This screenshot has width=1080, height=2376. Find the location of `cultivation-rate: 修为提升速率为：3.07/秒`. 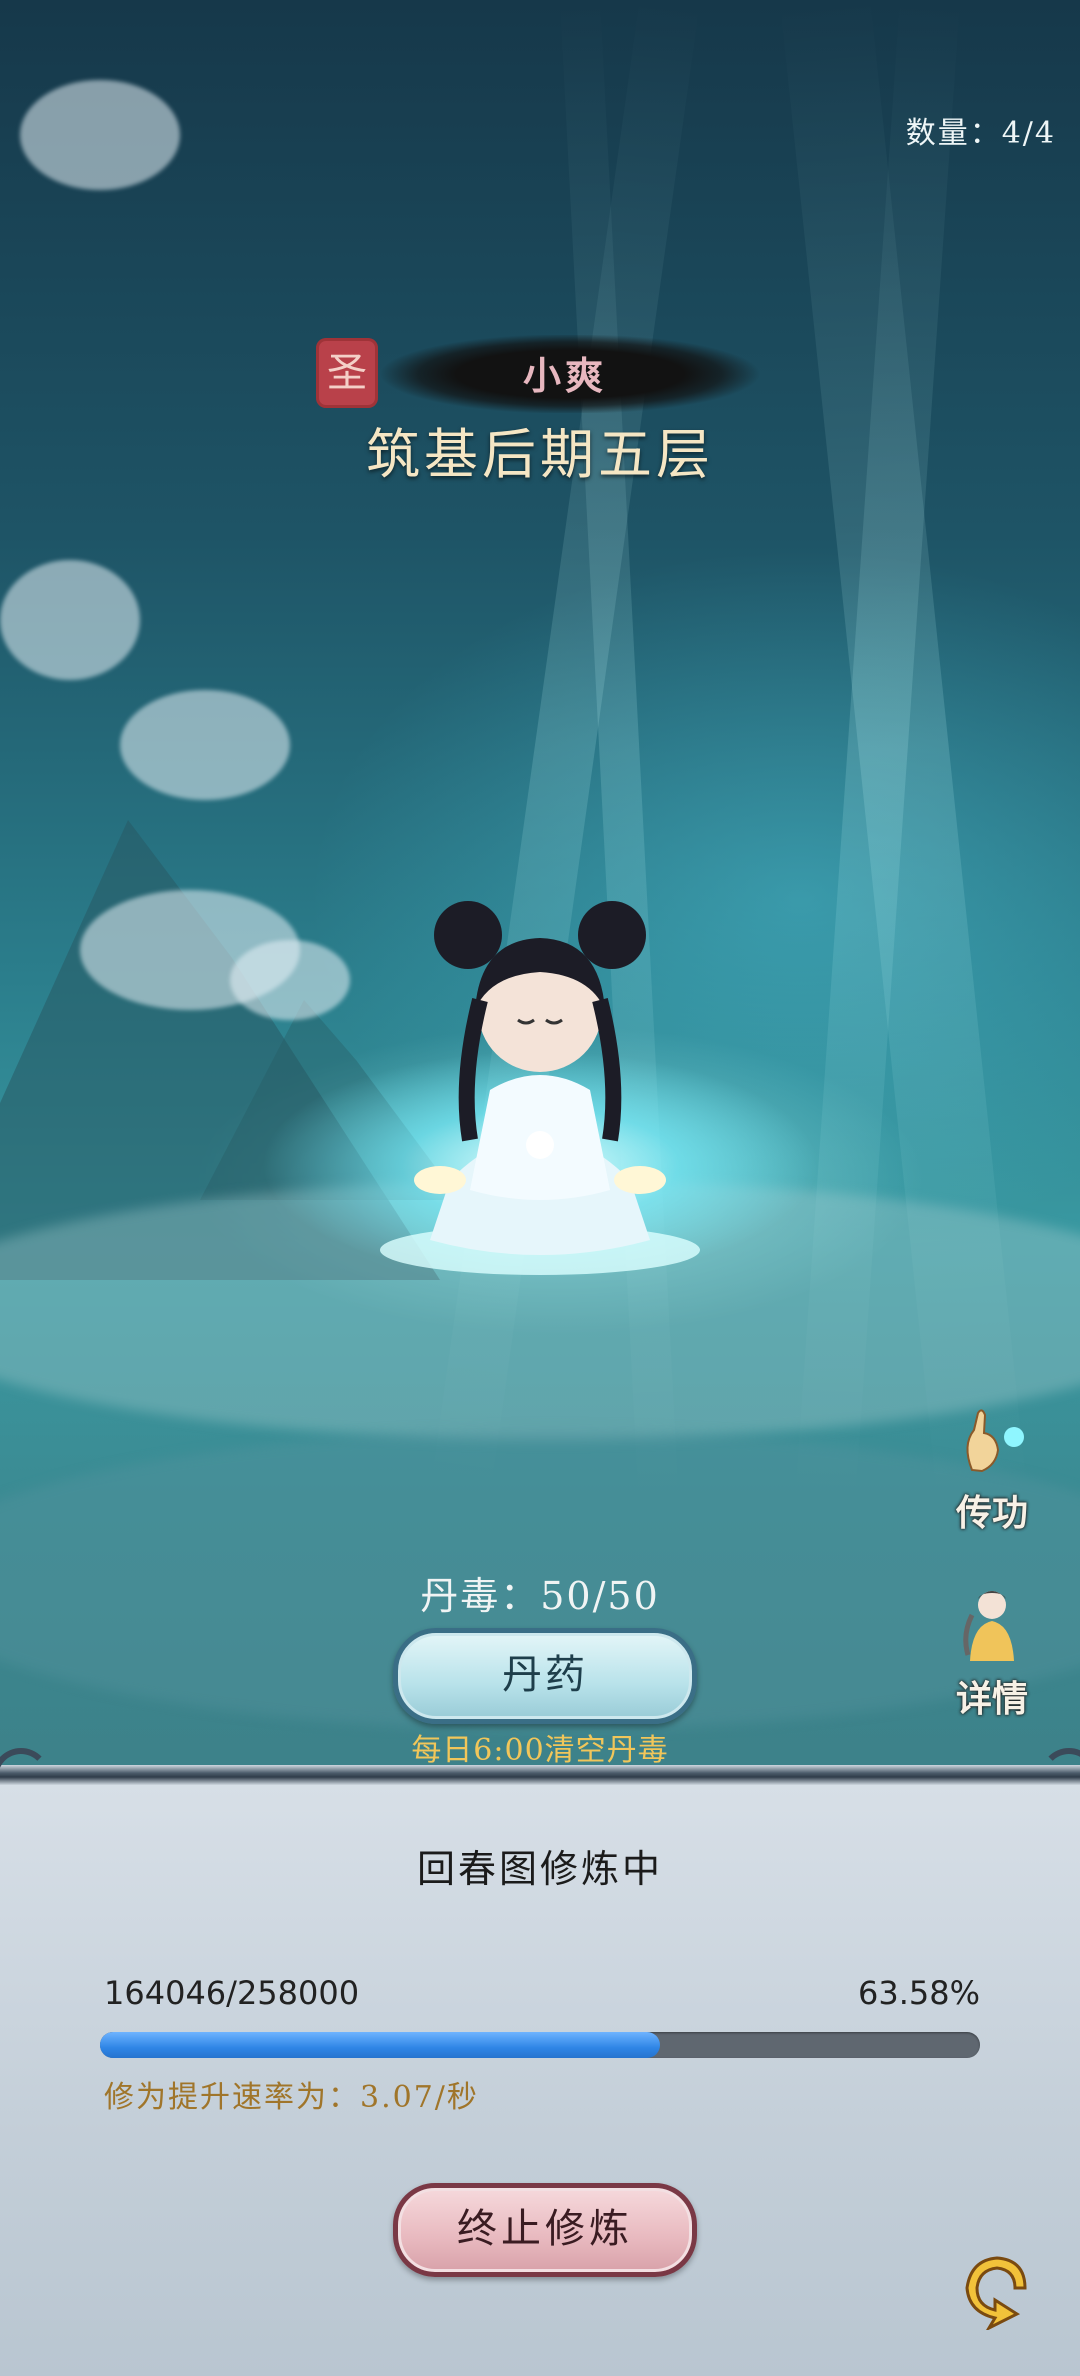

cultivation-rate: 修为提升速率为：3.07/秒 is located at coordinates (291, 2097).